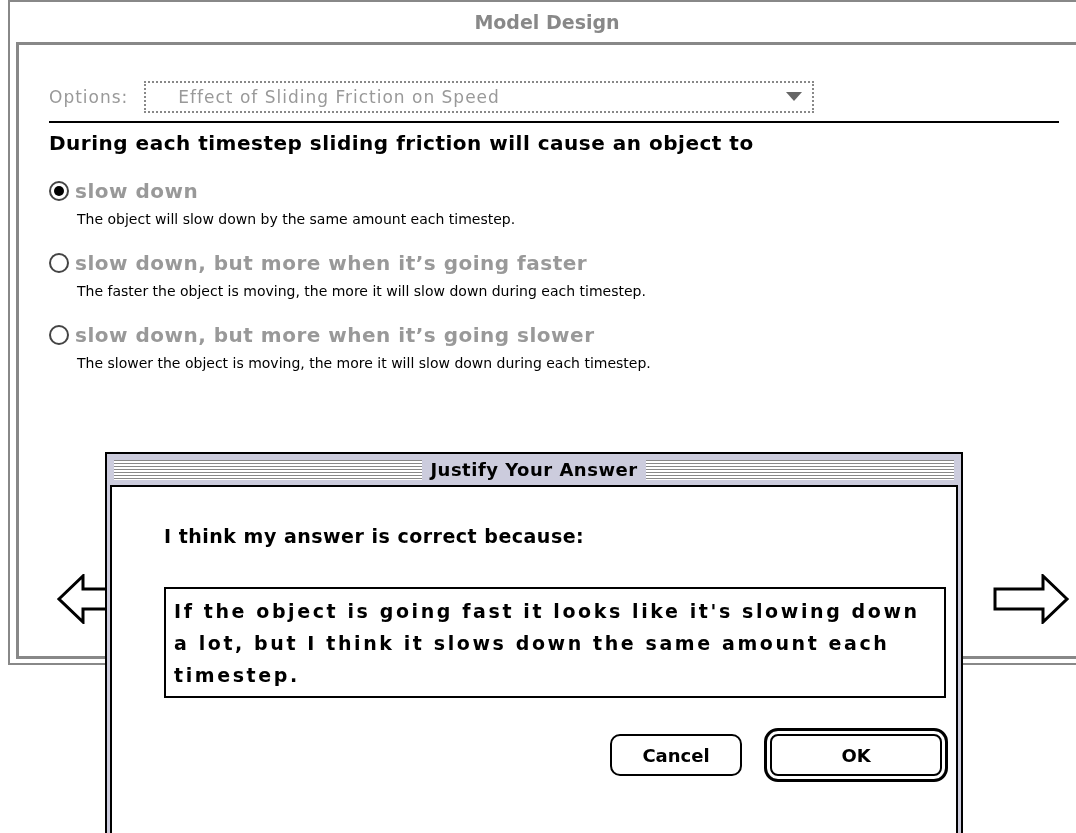 Image resolution: width=1076 pixels, height=833 pixels. What do you see at coordinates (555, 642) in the screenshot?
I see `answer-field: If the object is going fast it looks like it's slowing down a lot, but I think it slows down the same amount each timestep.` at bounding box center [555, 642].